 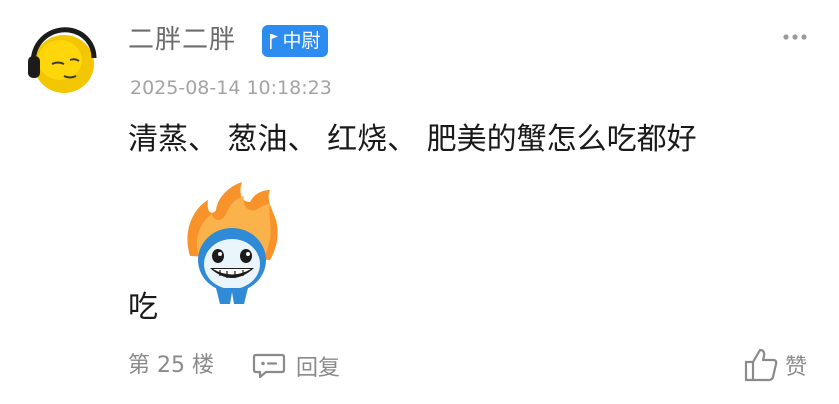 I want to click on reply-label: 回复, so click(x=318, y=368).